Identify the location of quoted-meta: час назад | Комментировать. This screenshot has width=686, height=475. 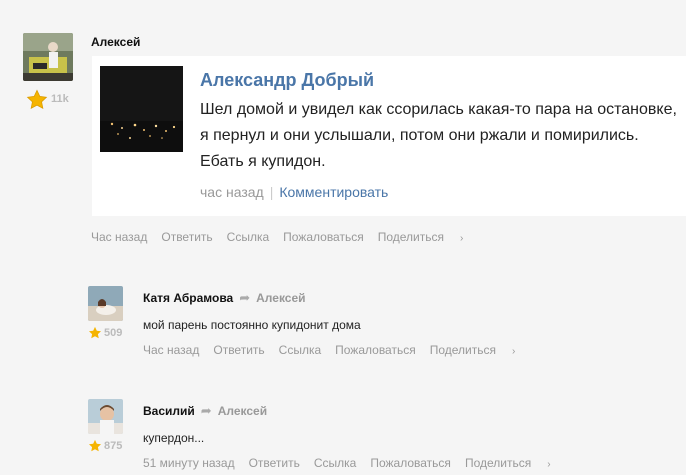
(294, 192).